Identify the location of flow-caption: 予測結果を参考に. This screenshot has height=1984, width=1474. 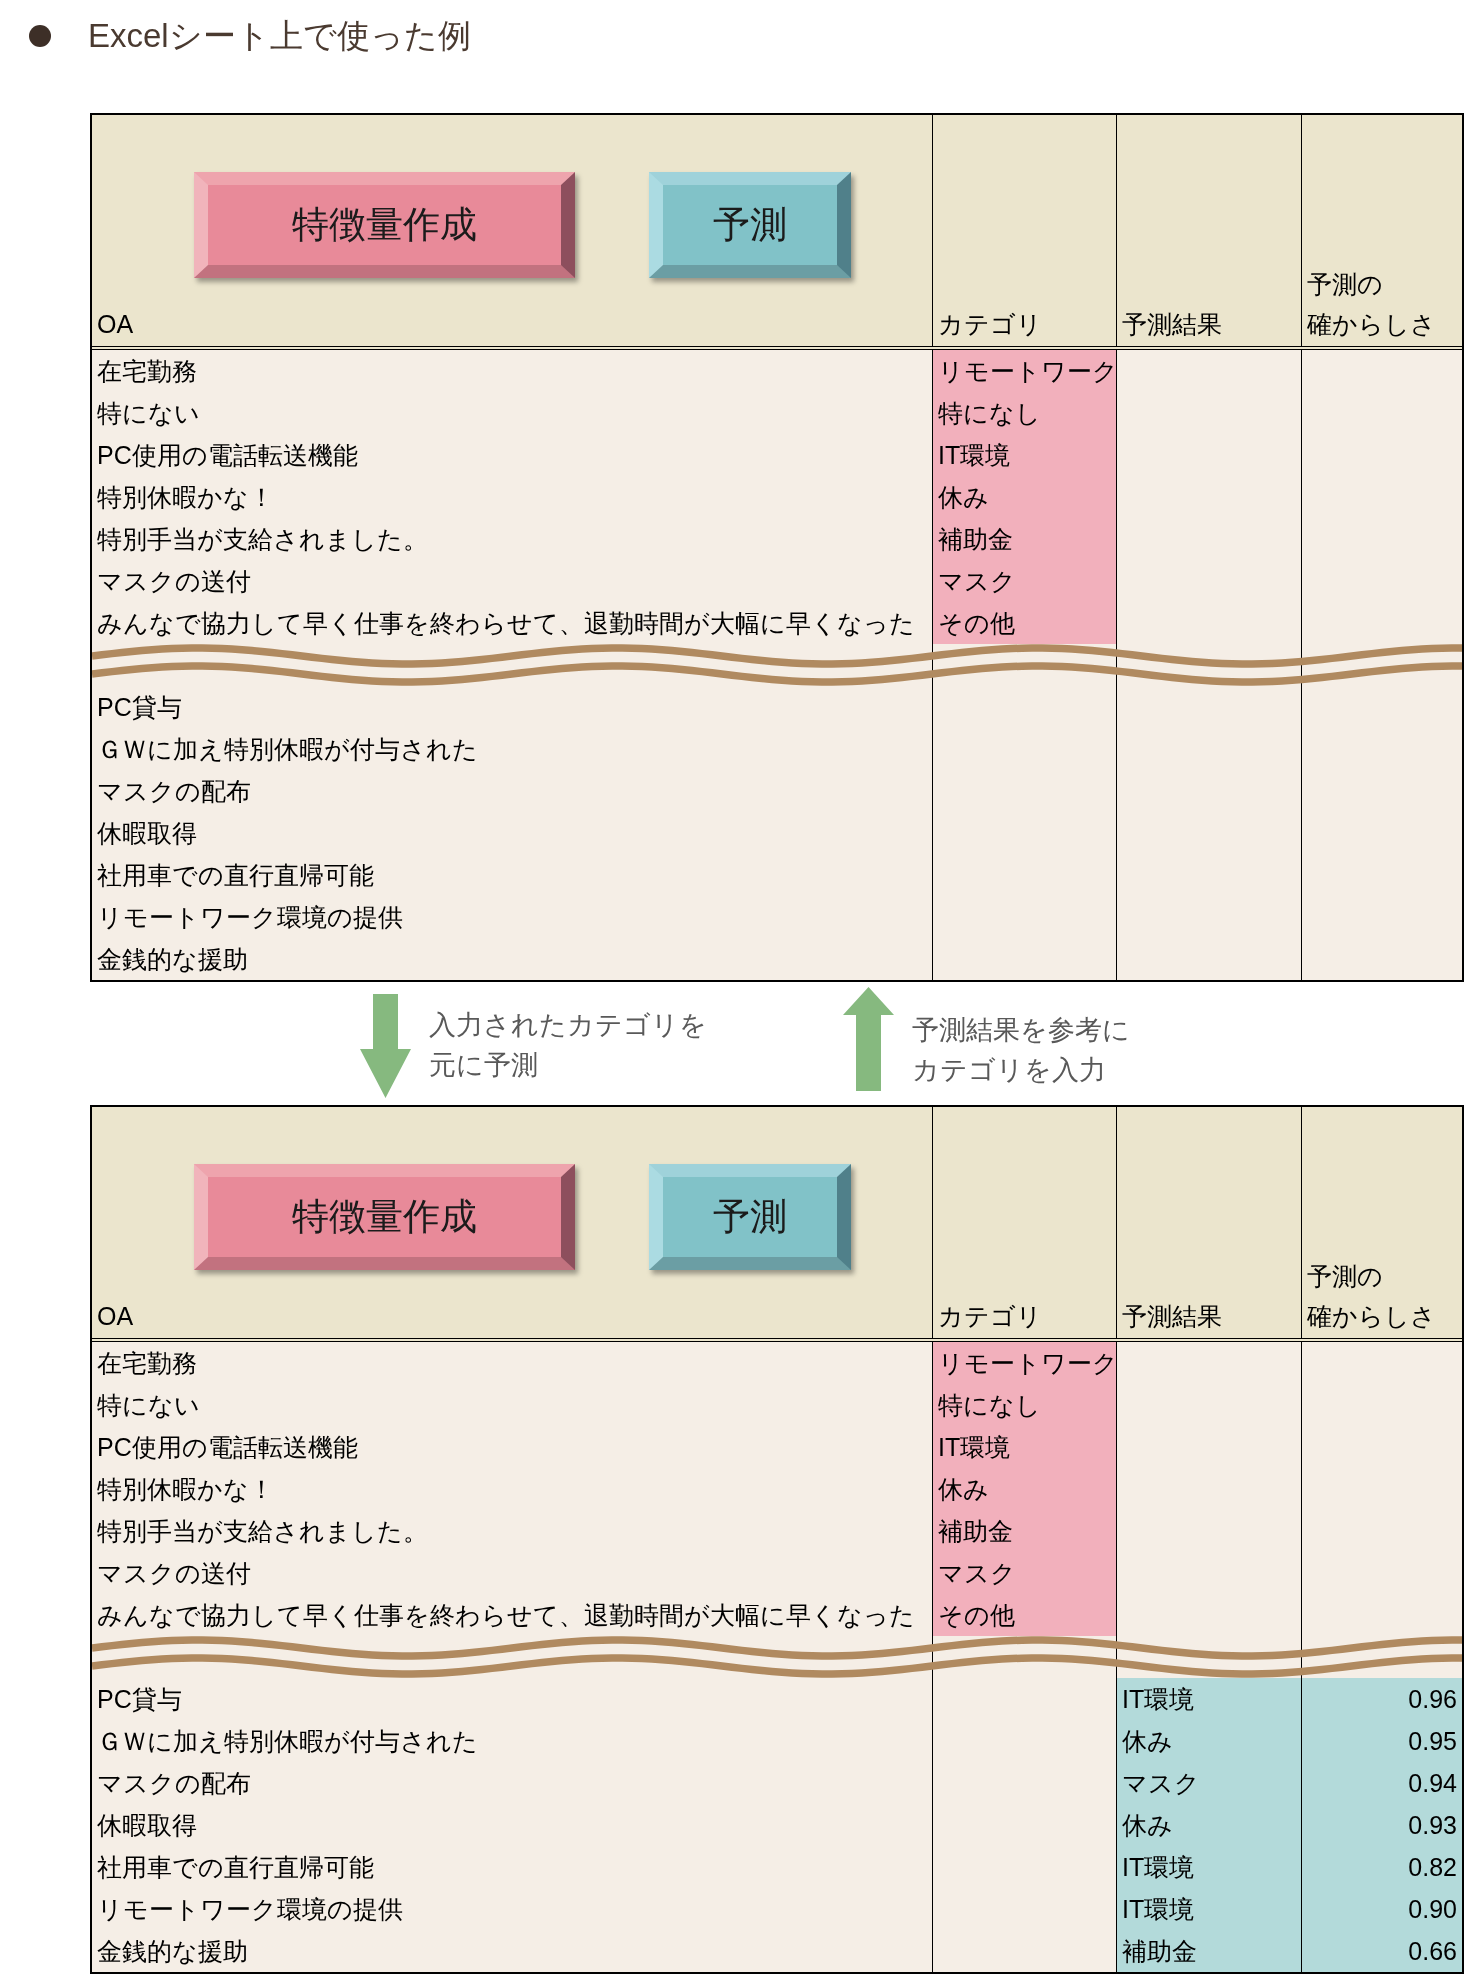
(1021, 1030).